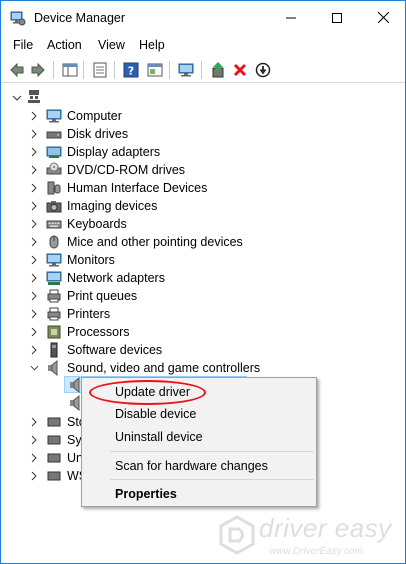 Image resolution: width=406 pixels, height=564 pixels. What do you see at coordinates (116, 278) in the screenshot?
I see `tree-item-label: Network adapters` at bounding box center [116, 278].